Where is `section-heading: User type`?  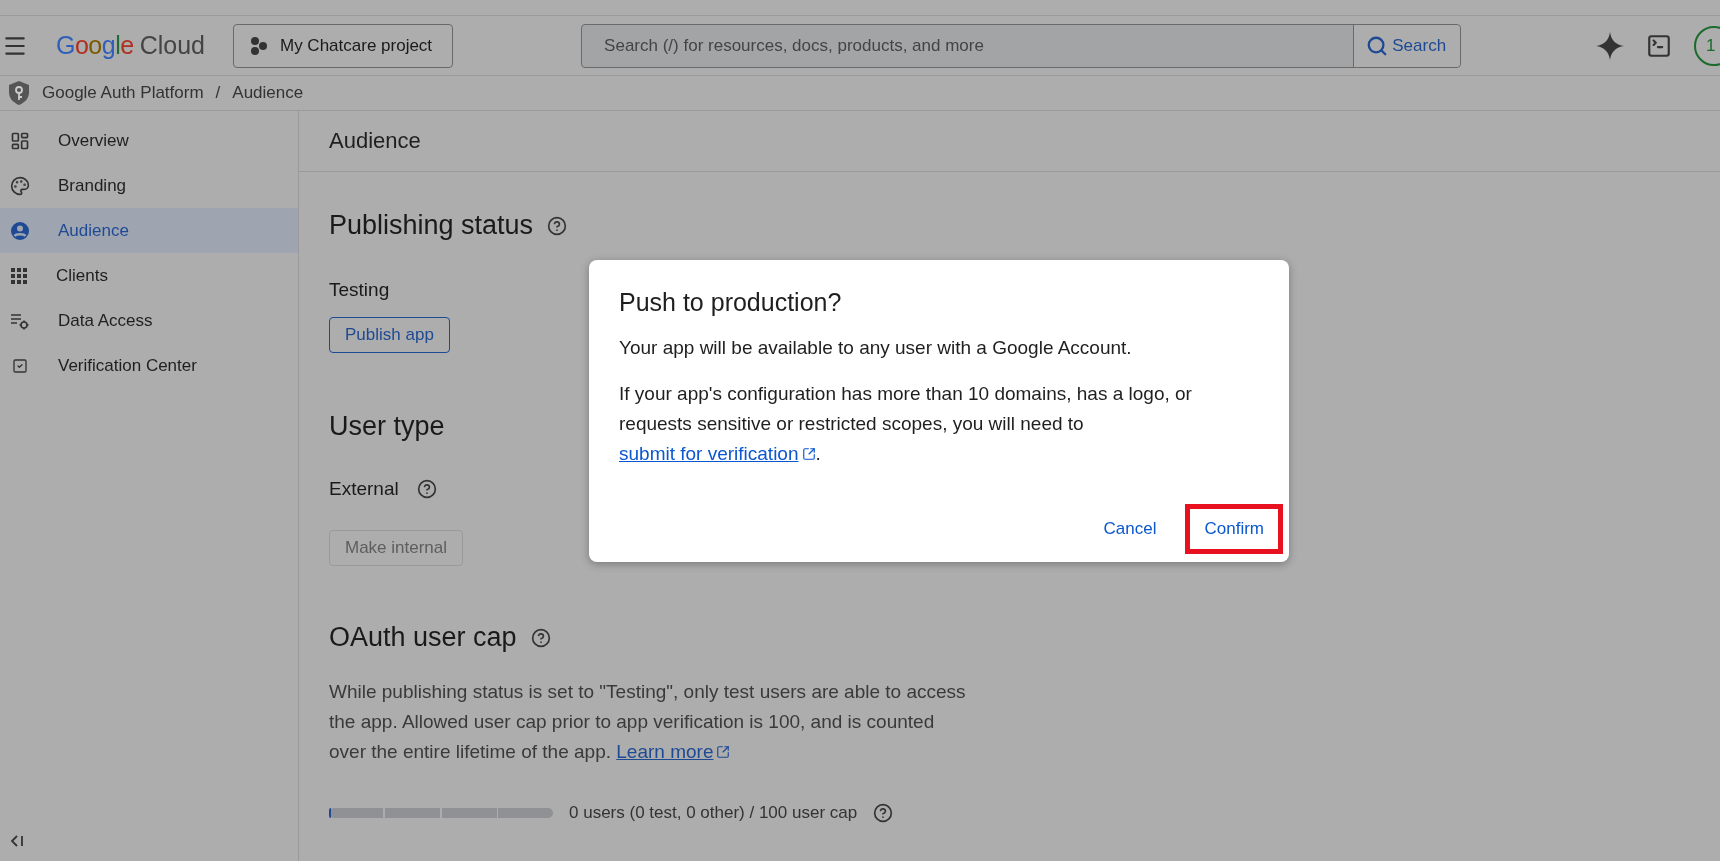
section-heading: User type is located at coordinates (387, 426).